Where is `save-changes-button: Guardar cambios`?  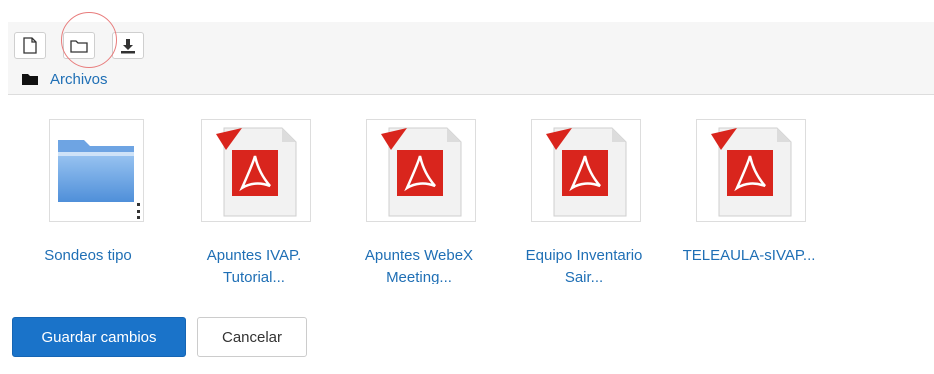
save-changes-button: Guardar cambios is located at coordinates (99, 337).